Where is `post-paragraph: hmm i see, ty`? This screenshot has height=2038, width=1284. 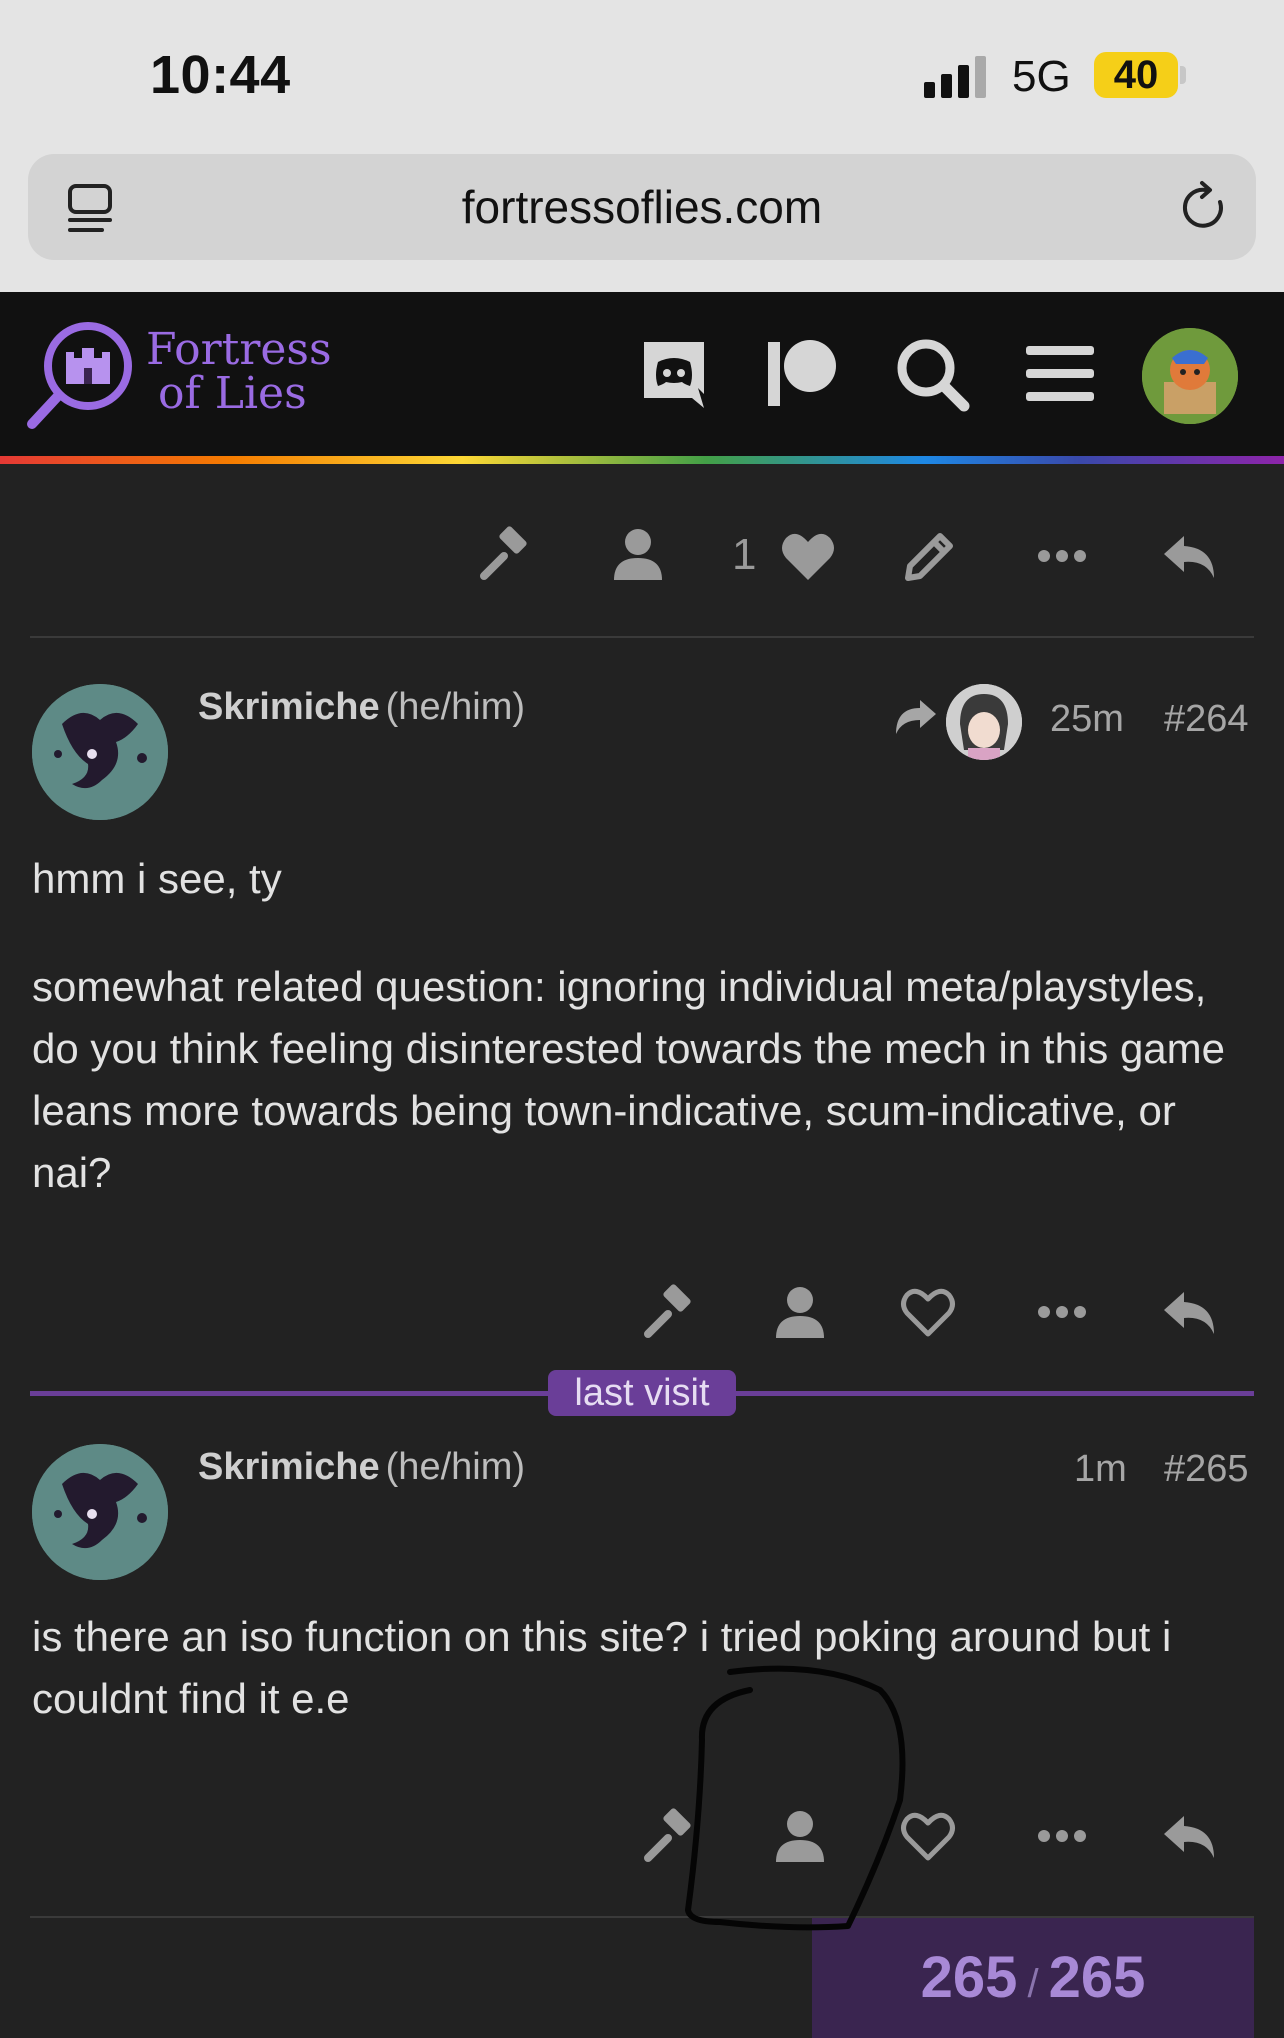
post-paragraph: hmm i see, ty is located at coordinates (157, 878).